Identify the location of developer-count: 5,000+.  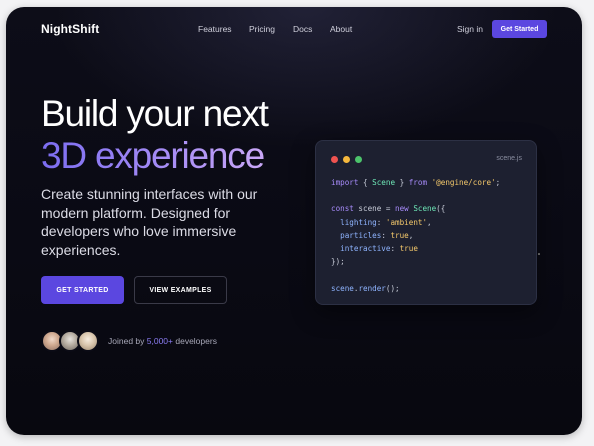
(159, 341).